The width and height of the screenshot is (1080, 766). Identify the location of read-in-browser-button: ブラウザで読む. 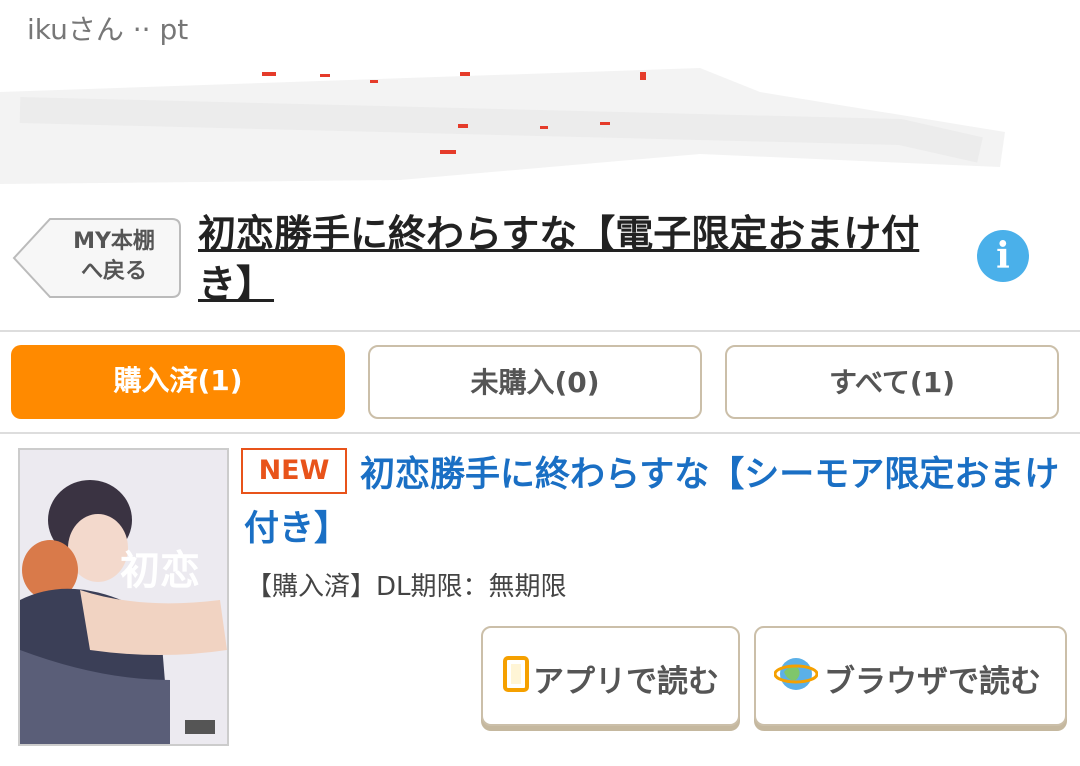
(910, 676).